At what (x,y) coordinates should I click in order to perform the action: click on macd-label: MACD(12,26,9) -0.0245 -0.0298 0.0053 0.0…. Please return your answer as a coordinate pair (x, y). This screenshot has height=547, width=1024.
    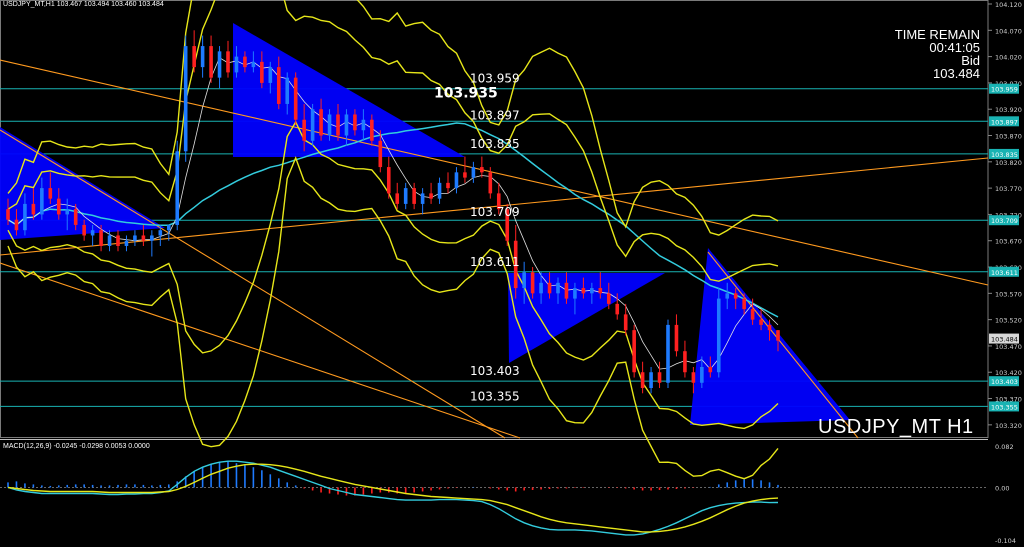
    Looking at the image, I should click on (76, 446).